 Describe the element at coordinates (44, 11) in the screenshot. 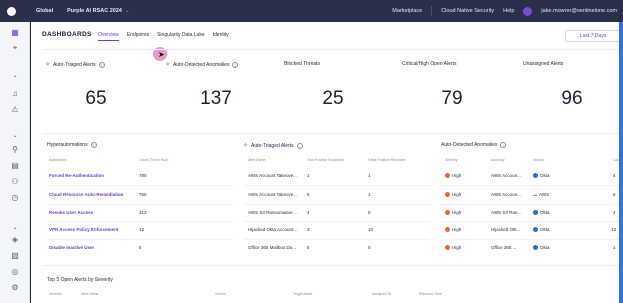

I see `account-selector: Global` at that location.